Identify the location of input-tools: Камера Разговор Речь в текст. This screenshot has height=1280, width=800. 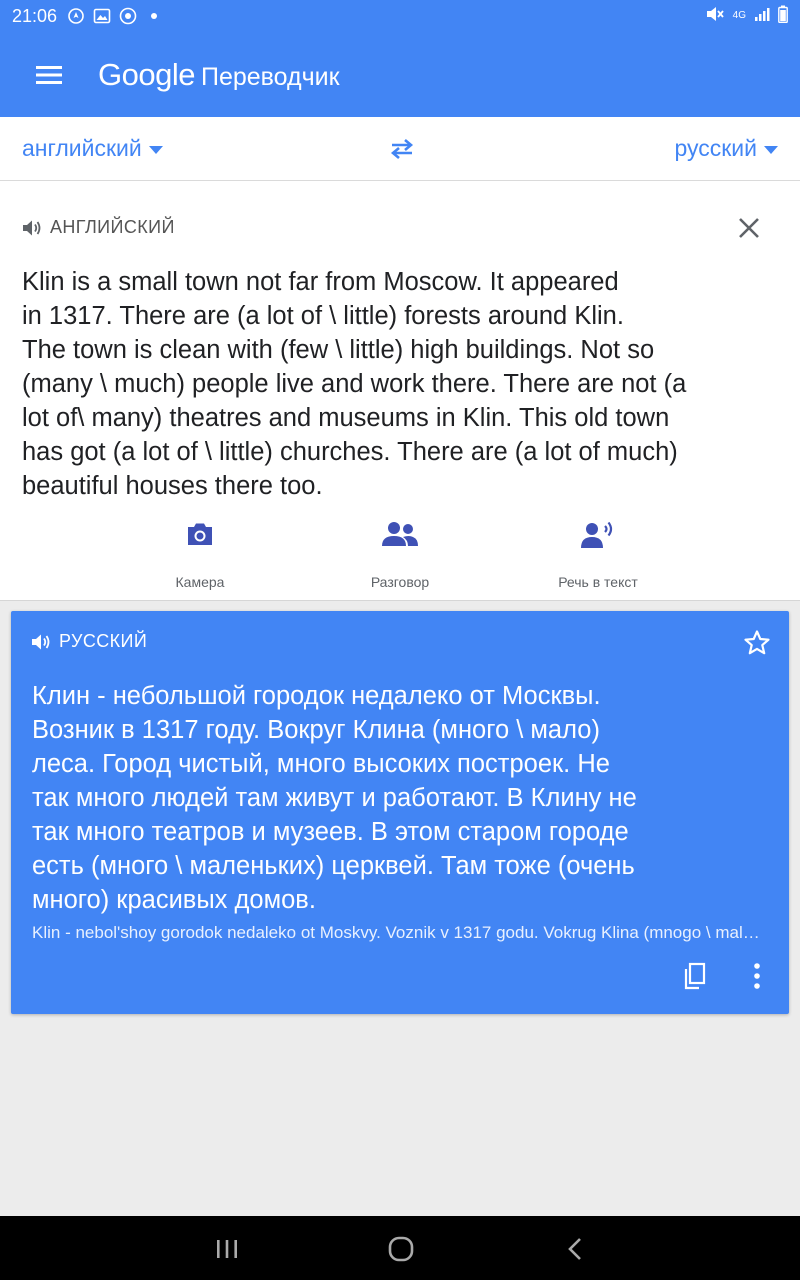
(400, 554).